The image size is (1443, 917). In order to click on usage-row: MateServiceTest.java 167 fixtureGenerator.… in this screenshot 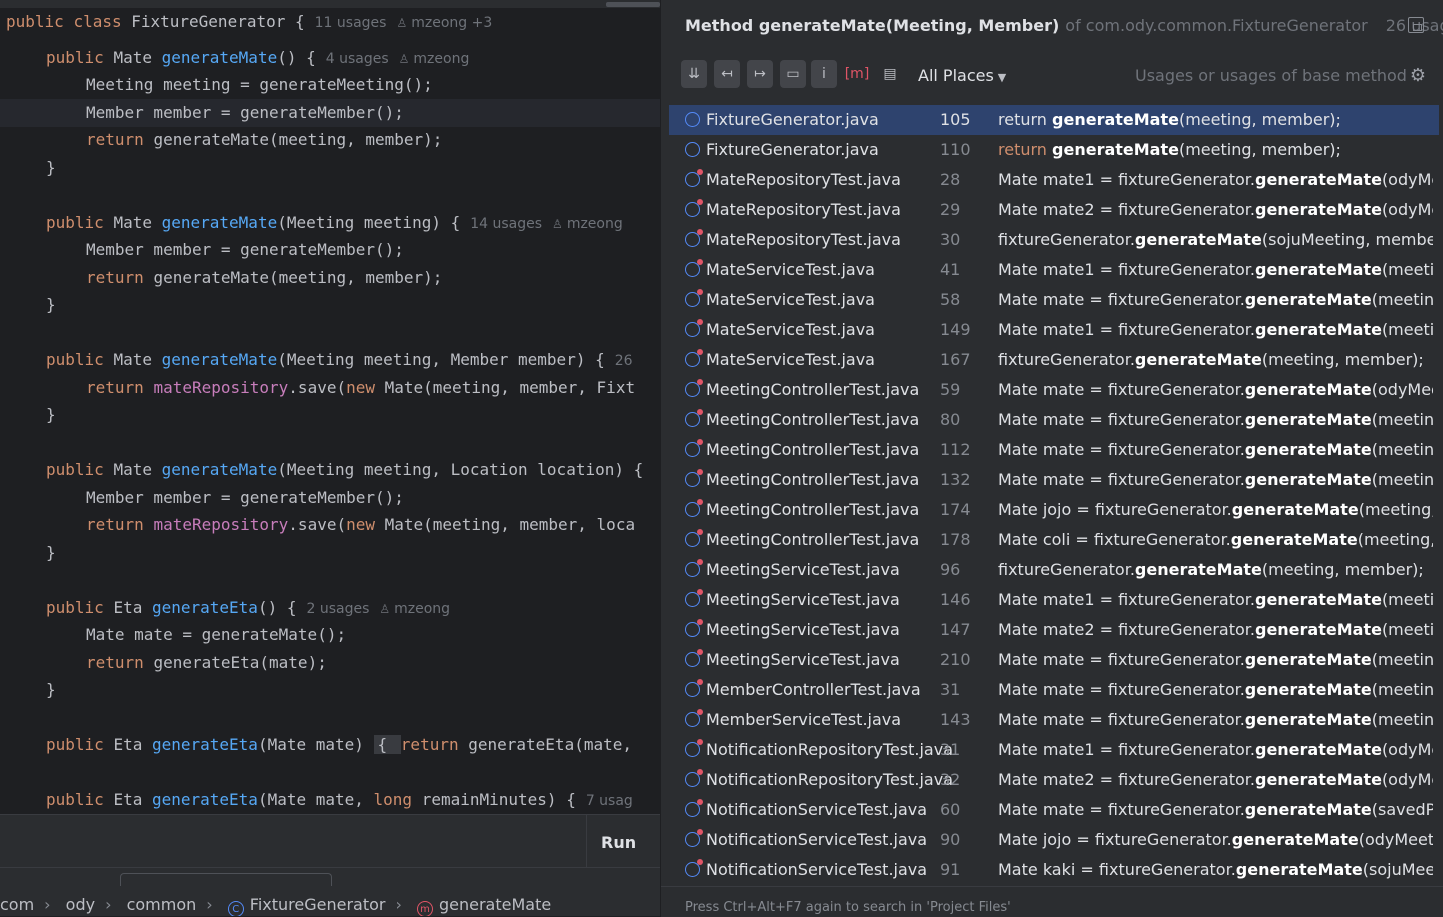, I will do `click(1054, 360)`.